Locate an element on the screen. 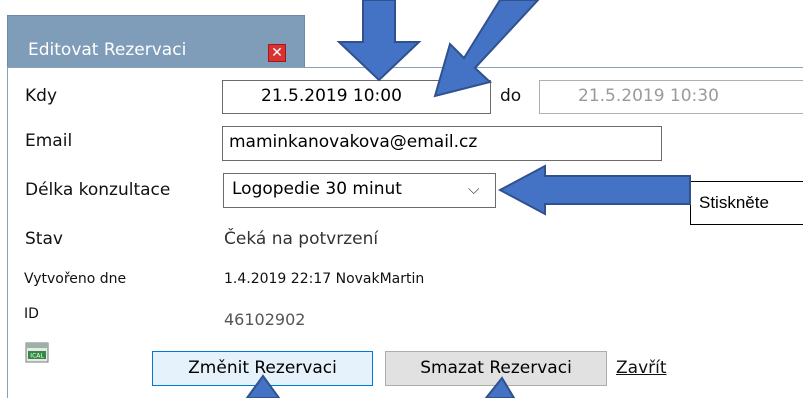 This screenshot has height=398, width=803. from-datetime-field: 21.5.2019 10:00 is located at coordinates (356, 97).